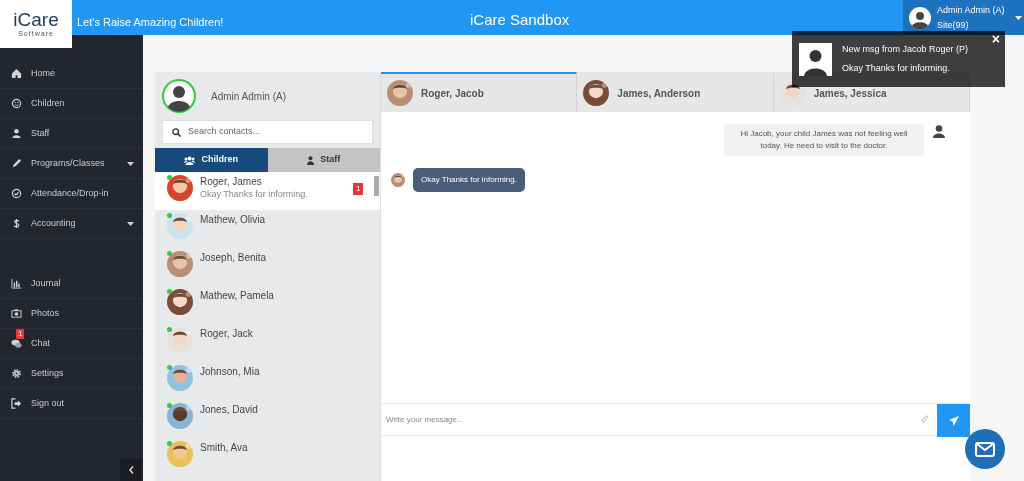 Image resolution: width=1024 pixels, height=481 pixels. I want to click on sidebar-item: Photos, so click(71, 314).